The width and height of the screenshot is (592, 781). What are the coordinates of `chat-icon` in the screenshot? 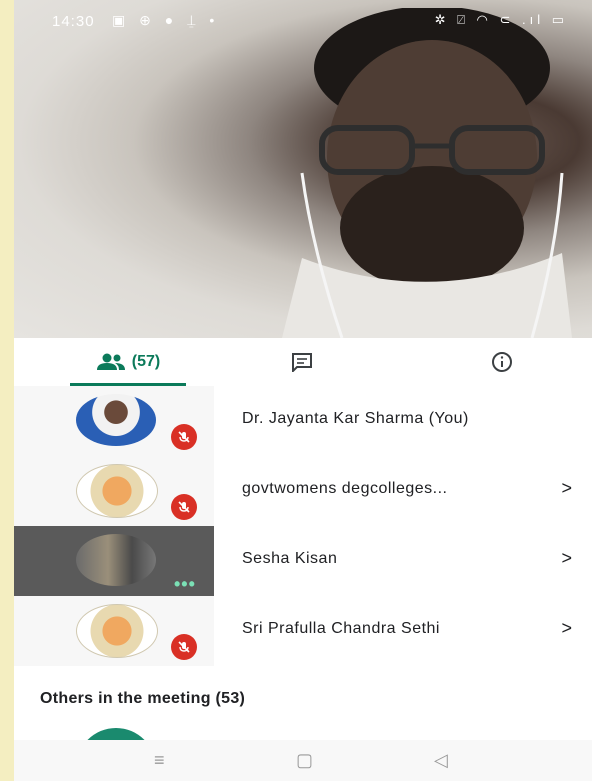 It's located at (302, 362).